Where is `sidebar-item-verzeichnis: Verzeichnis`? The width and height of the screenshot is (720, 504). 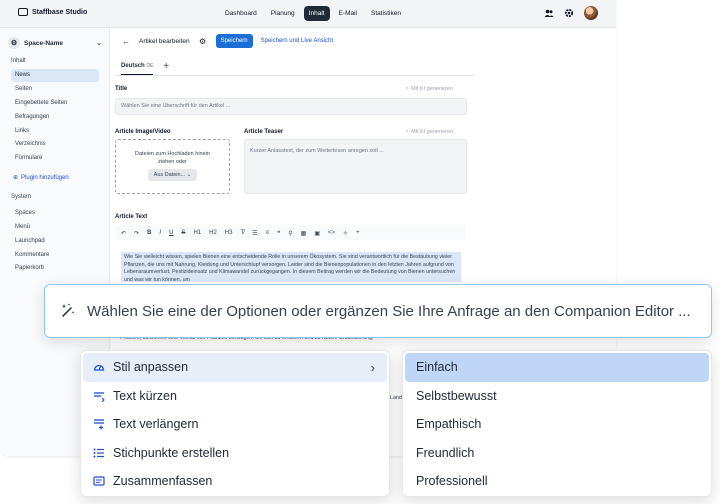
sidebar-item-verzeichnis: Verzeichnis is located at coordinates (55, 144).